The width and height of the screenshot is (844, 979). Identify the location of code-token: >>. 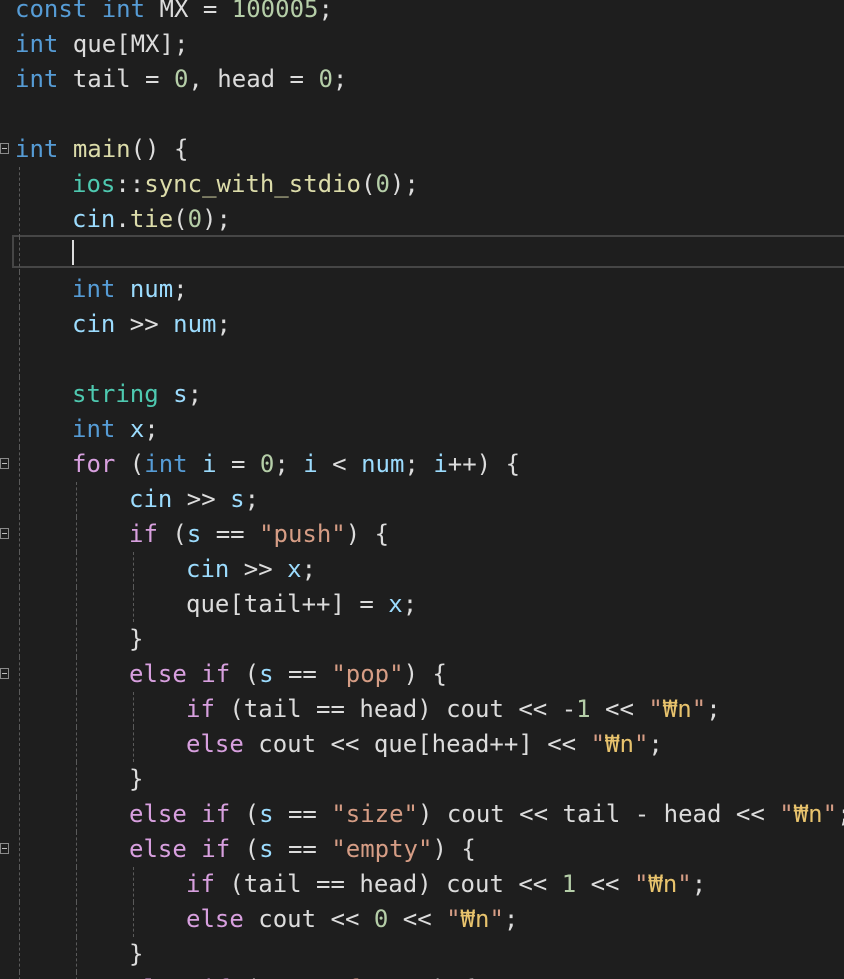
(258, 569).